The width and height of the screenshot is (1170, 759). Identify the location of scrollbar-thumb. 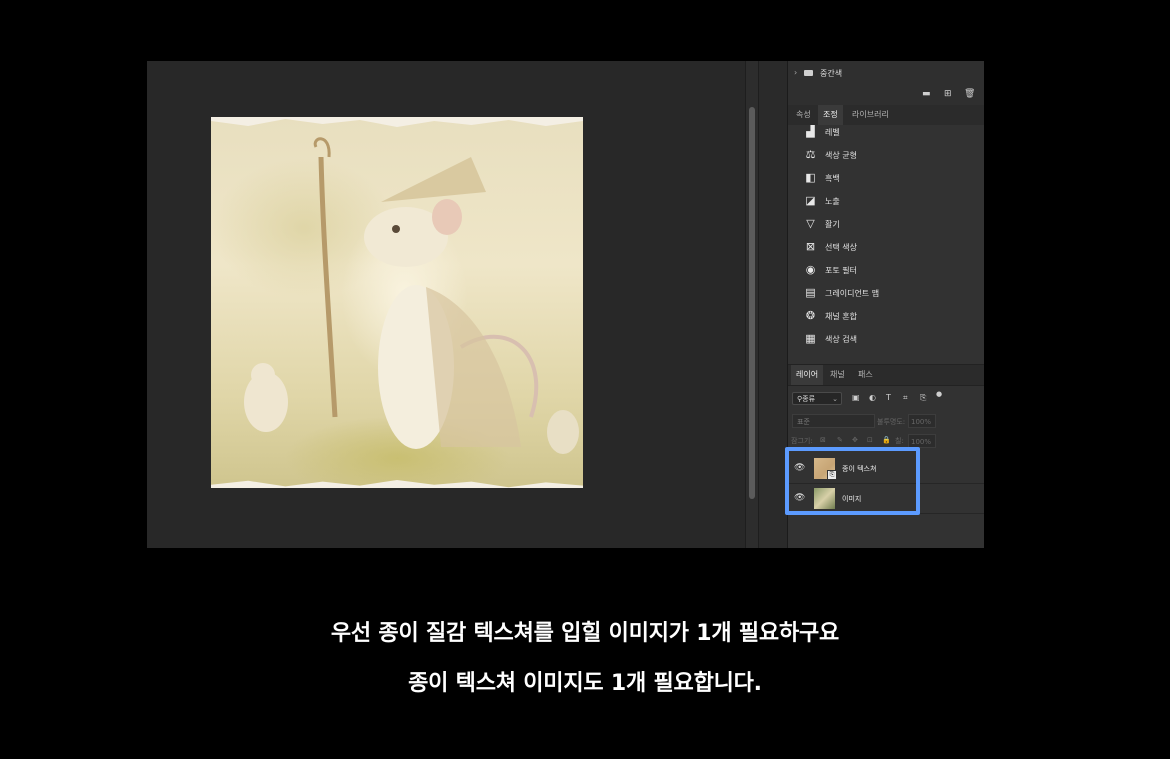
(752, 303).